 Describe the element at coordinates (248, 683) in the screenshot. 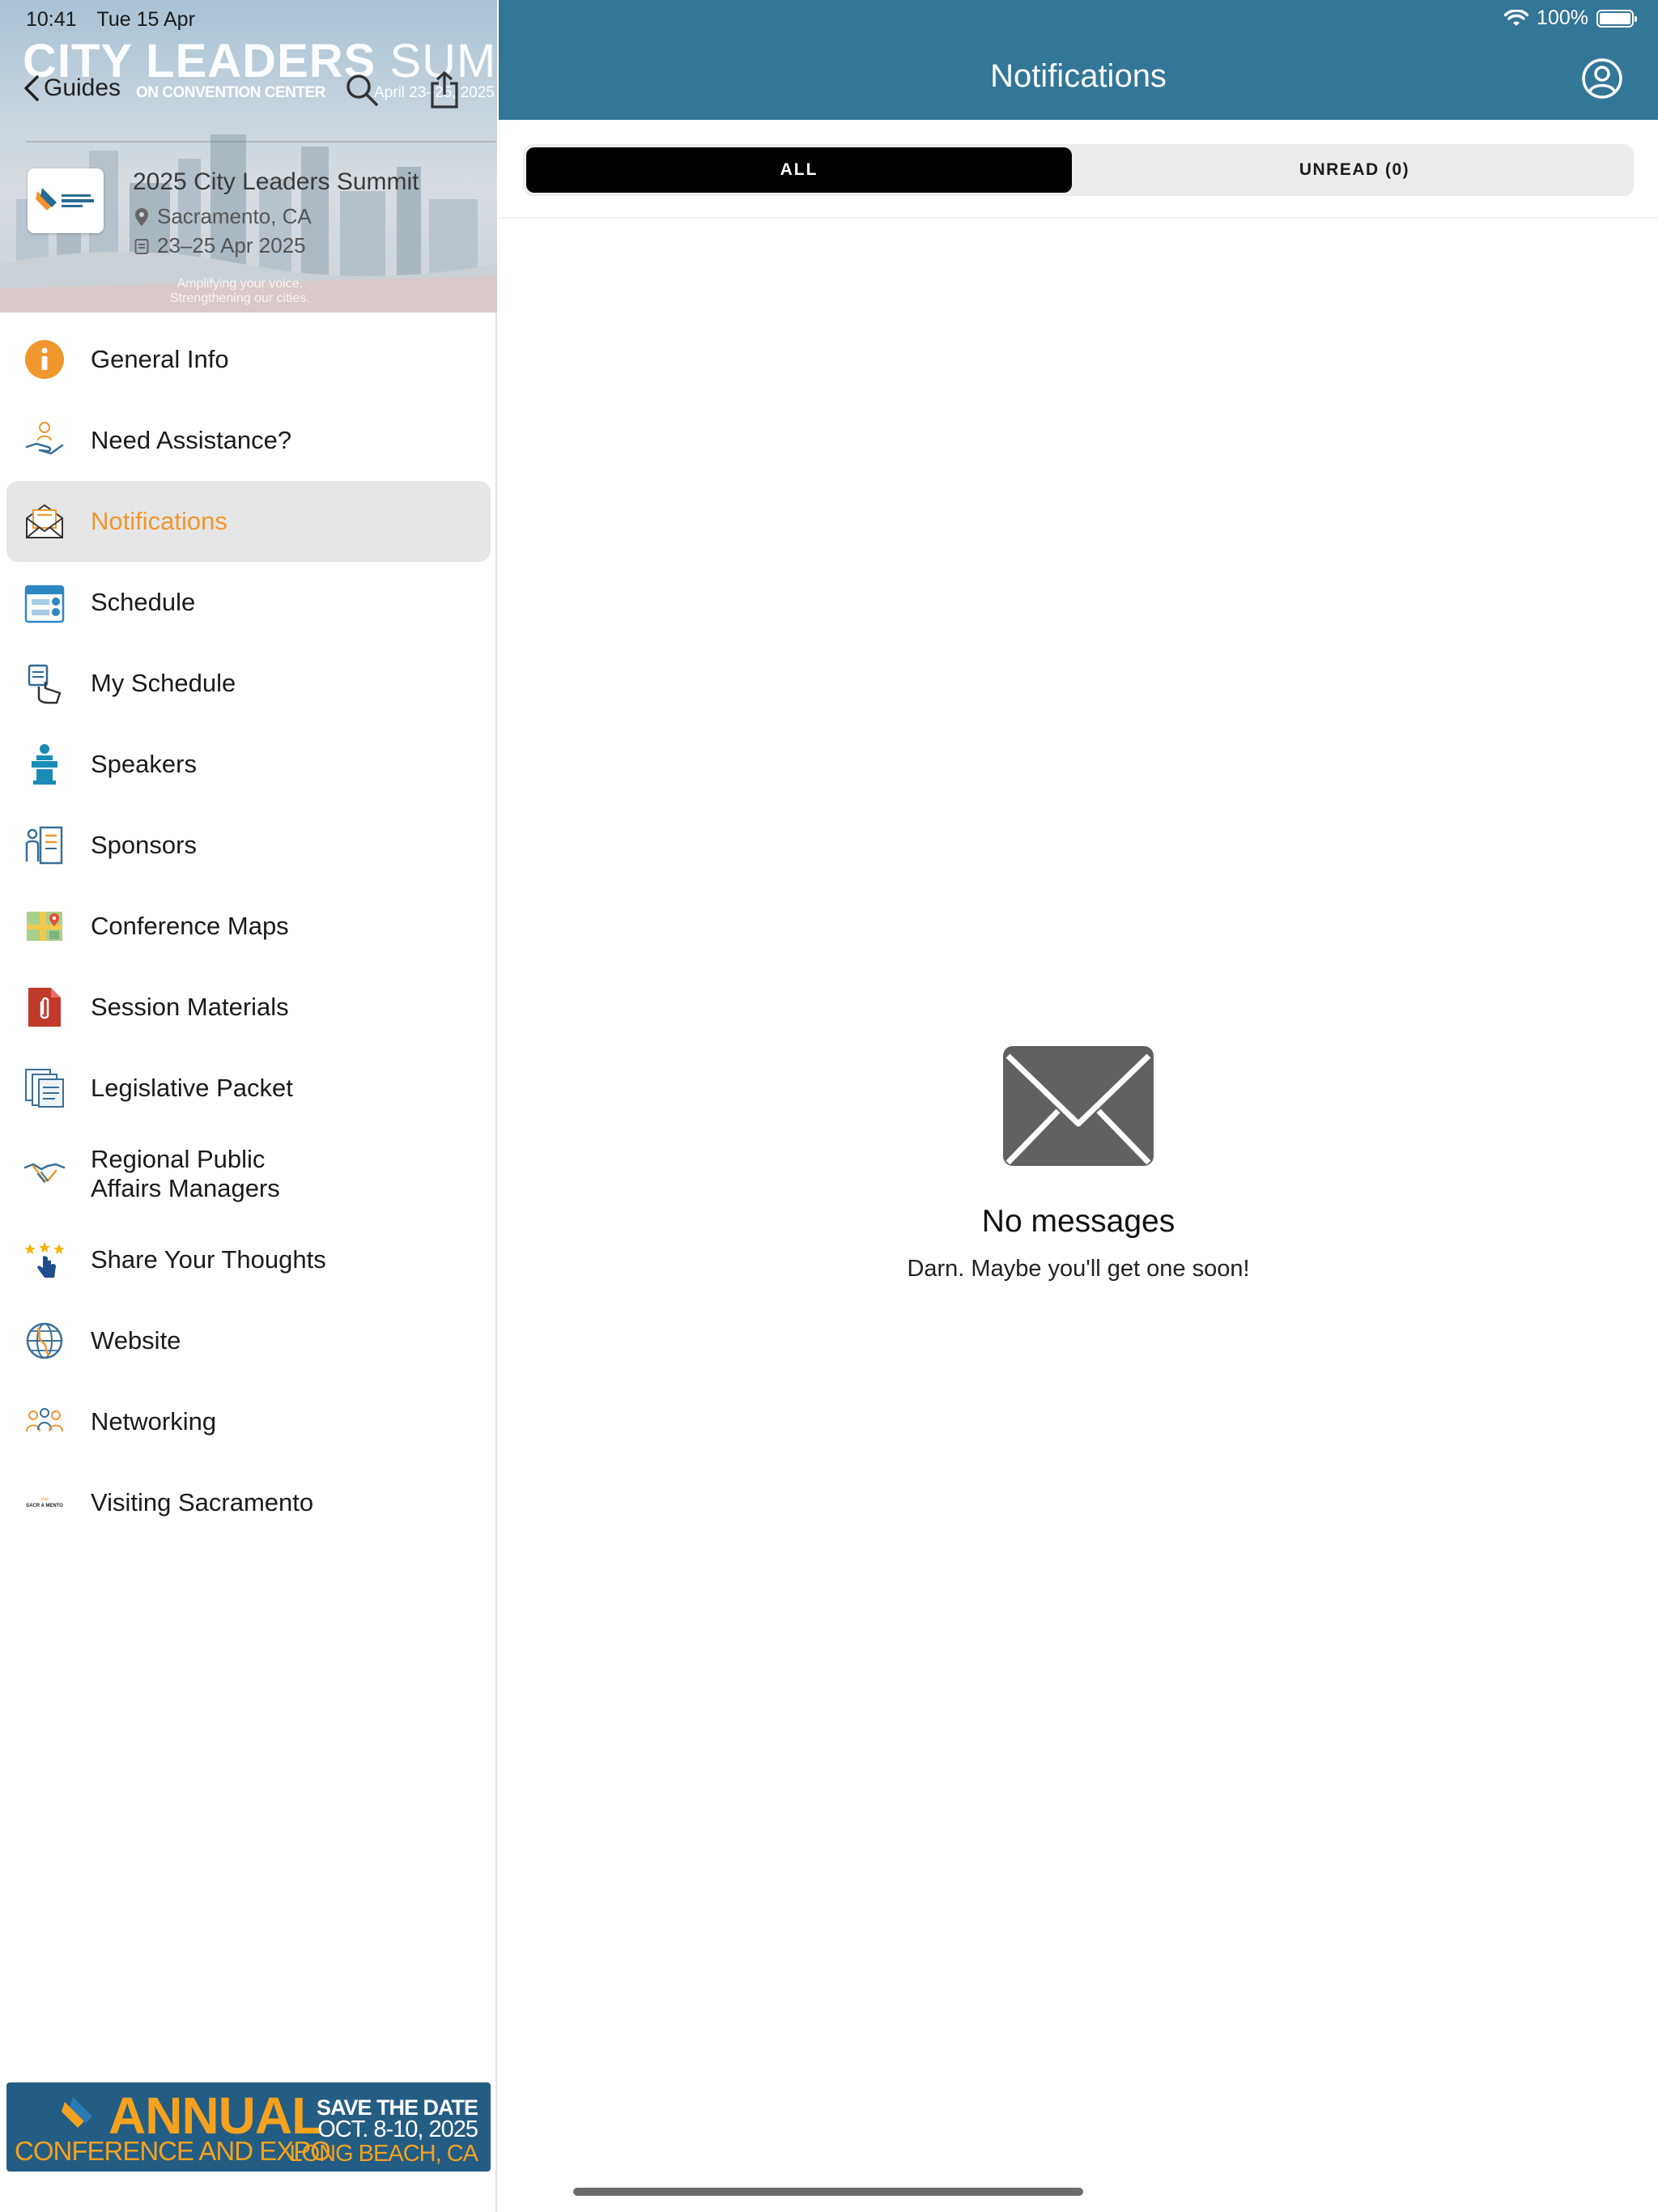

I see `sidebar-item-my-schedule: My Schedule` at that location.